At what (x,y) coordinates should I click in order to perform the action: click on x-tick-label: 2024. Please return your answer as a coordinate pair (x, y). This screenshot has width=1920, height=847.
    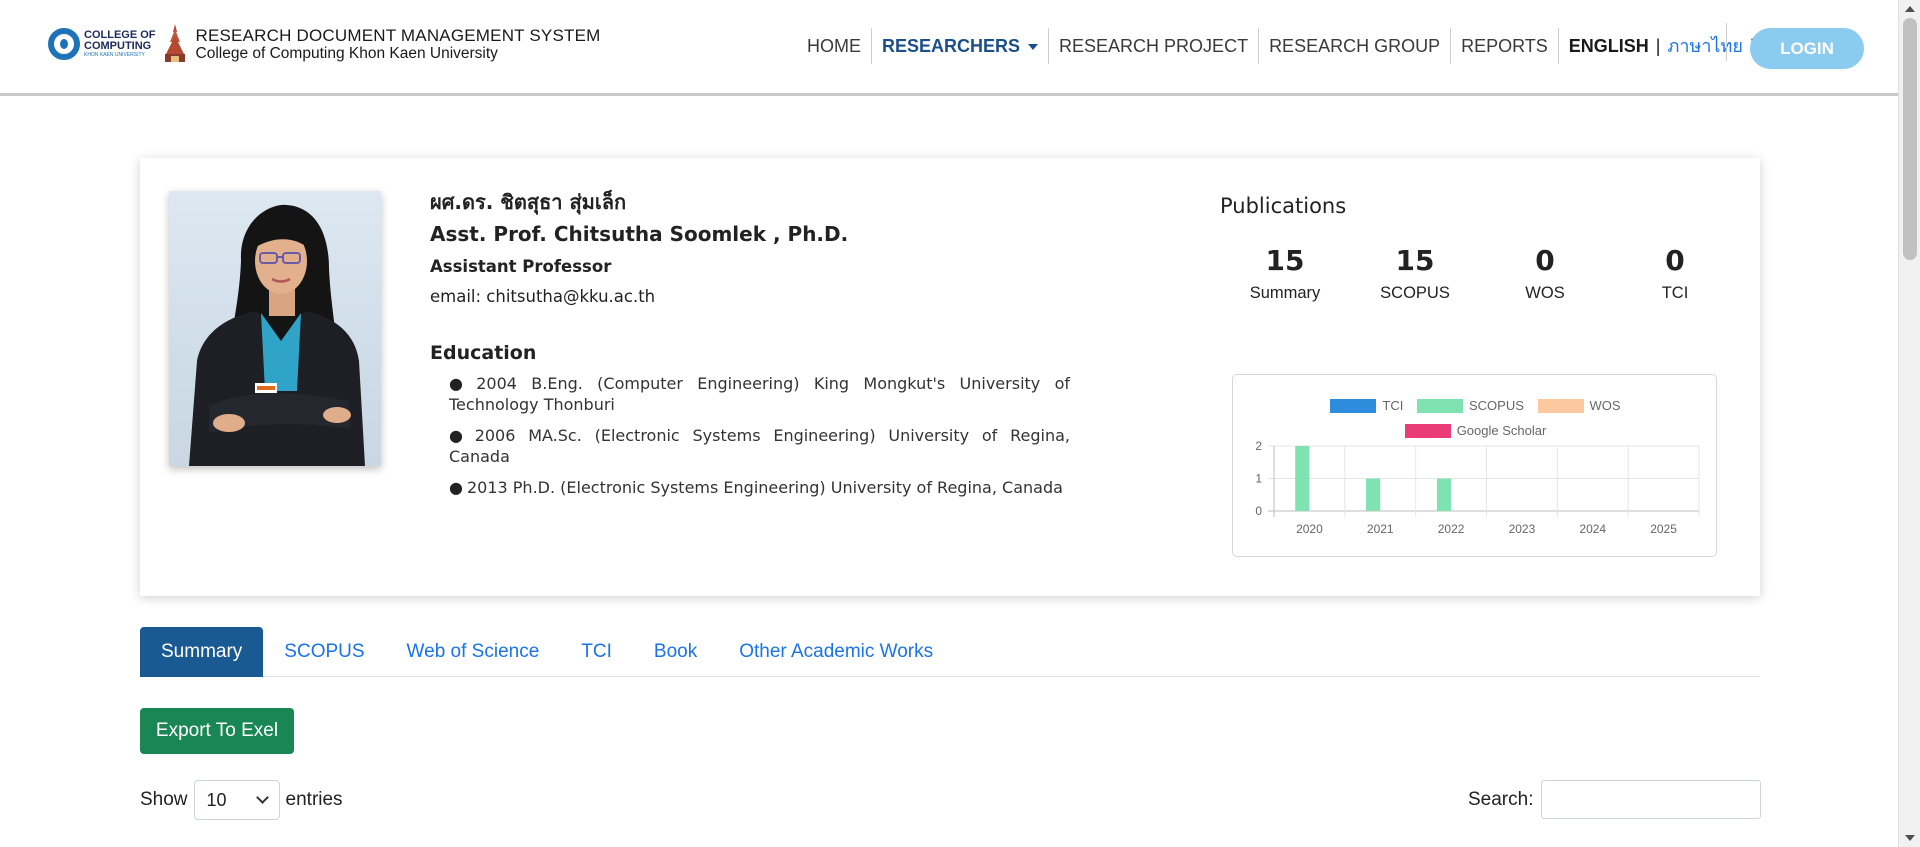
    Looking at the image, I should click on (1592, 529).